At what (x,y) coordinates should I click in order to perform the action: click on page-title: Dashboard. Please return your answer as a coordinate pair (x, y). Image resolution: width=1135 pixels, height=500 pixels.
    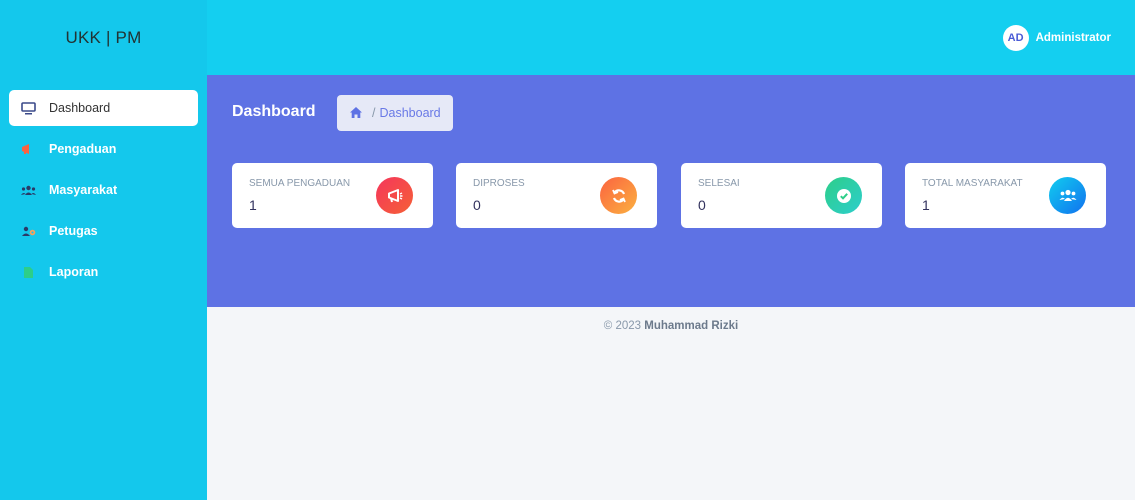
    Looking at the image, I should click on (274, 111).